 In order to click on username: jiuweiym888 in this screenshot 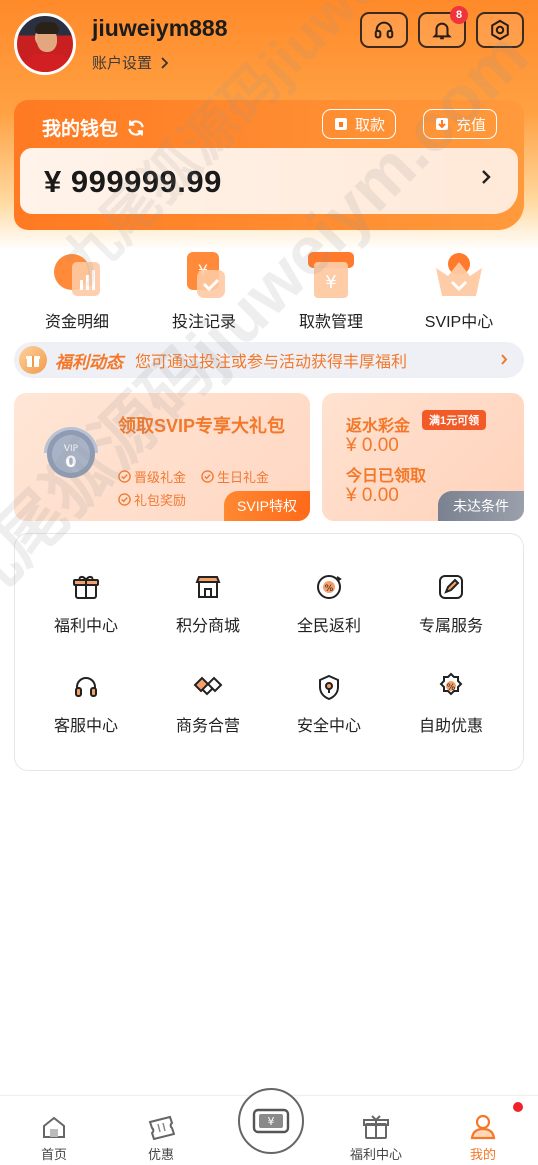, I will do `click(160, 28)`.